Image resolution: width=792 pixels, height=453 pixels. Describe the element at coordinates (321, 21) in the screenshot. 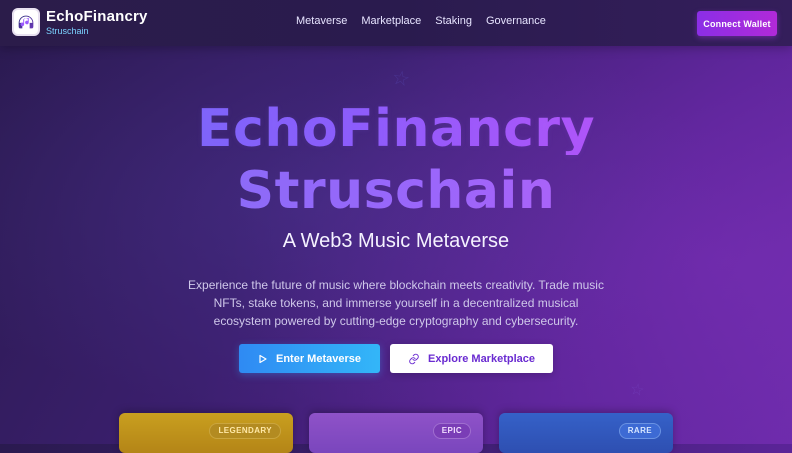

I see `nav-item-metaverse: Metaverse` at that location.